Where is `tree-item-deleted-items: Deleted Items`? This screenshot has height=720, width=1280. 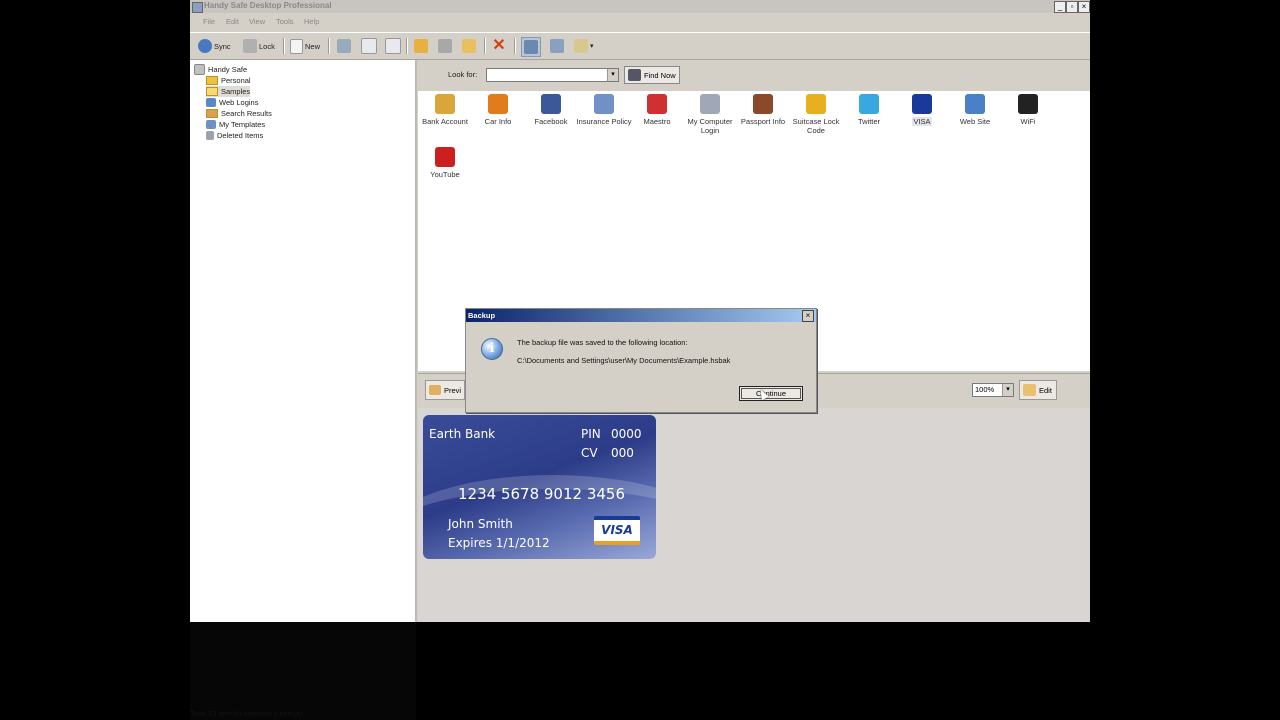 tree-item-deleted-items: Deleted Items is located at coordinates (234, 135).